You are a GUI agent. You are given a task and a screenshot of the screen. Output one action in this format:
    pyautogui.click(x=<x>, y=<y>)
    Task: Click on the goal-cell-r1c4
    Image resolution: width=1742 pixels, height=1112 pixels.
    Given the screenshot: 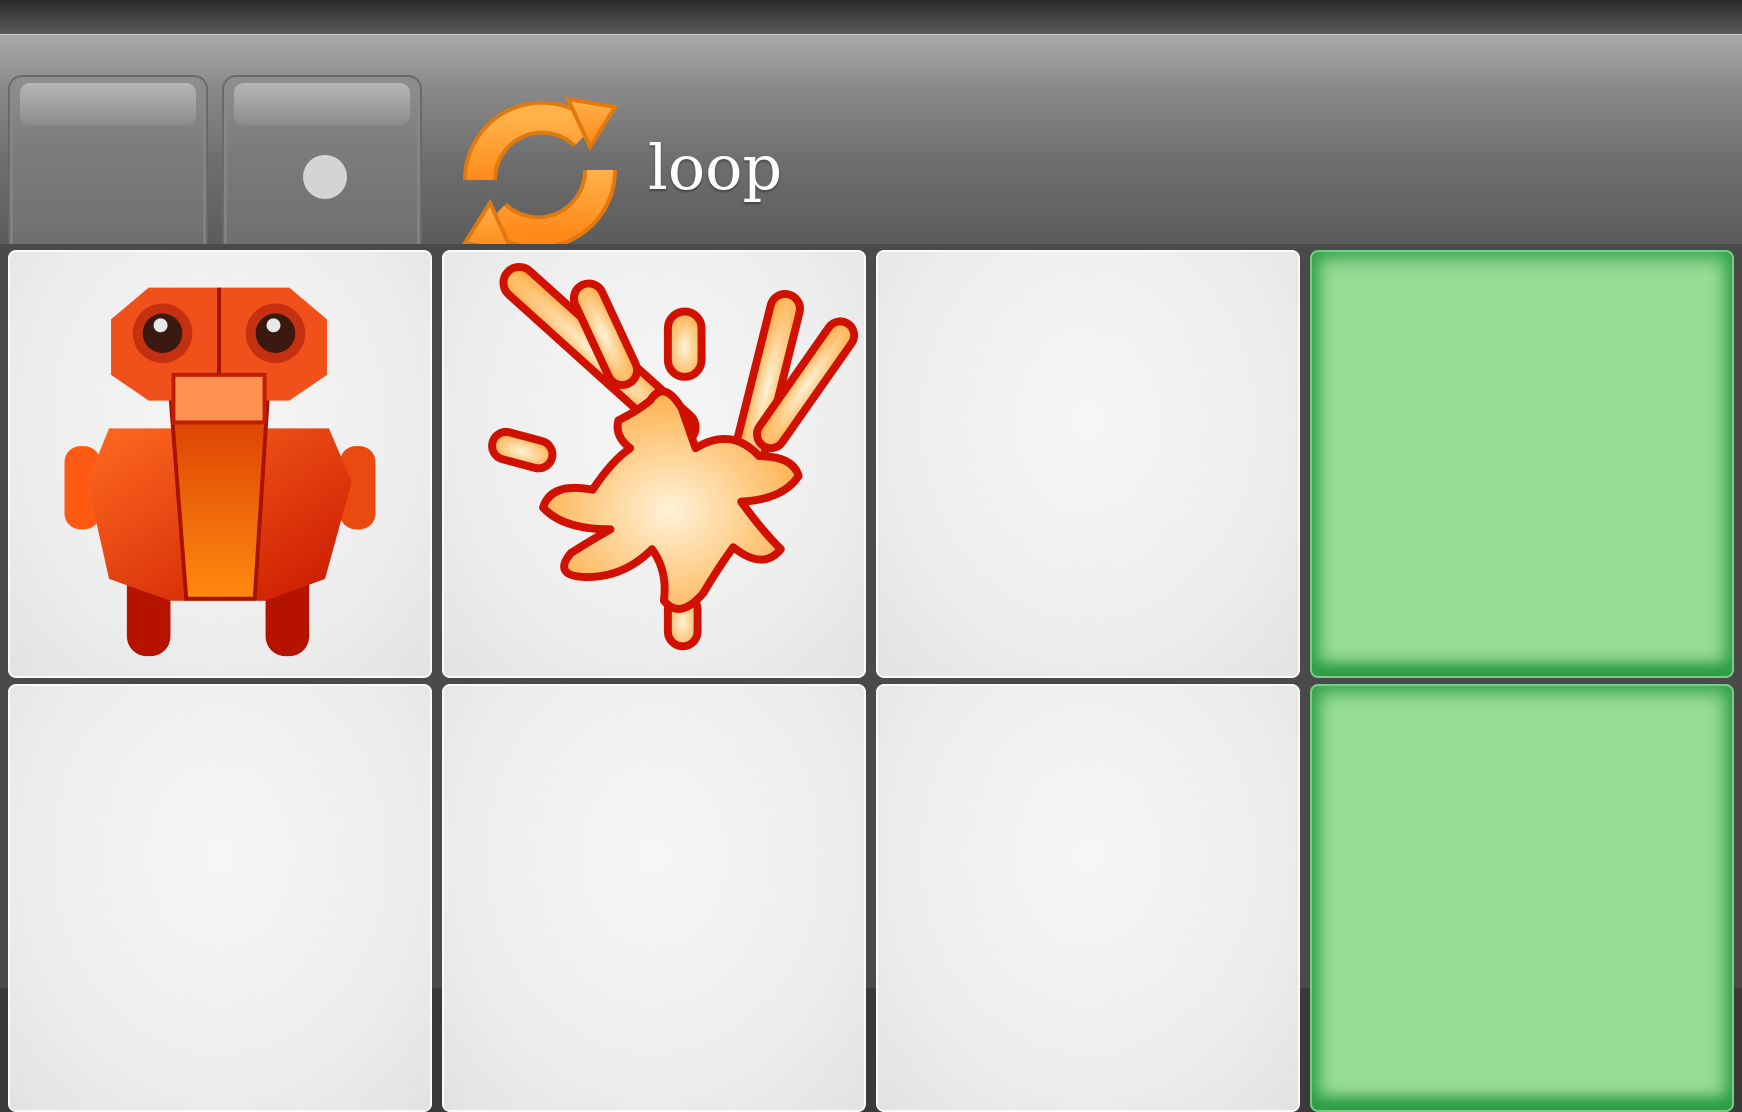 What is the action you would take?
    pyautogui.click(x=1522, y=464)
    